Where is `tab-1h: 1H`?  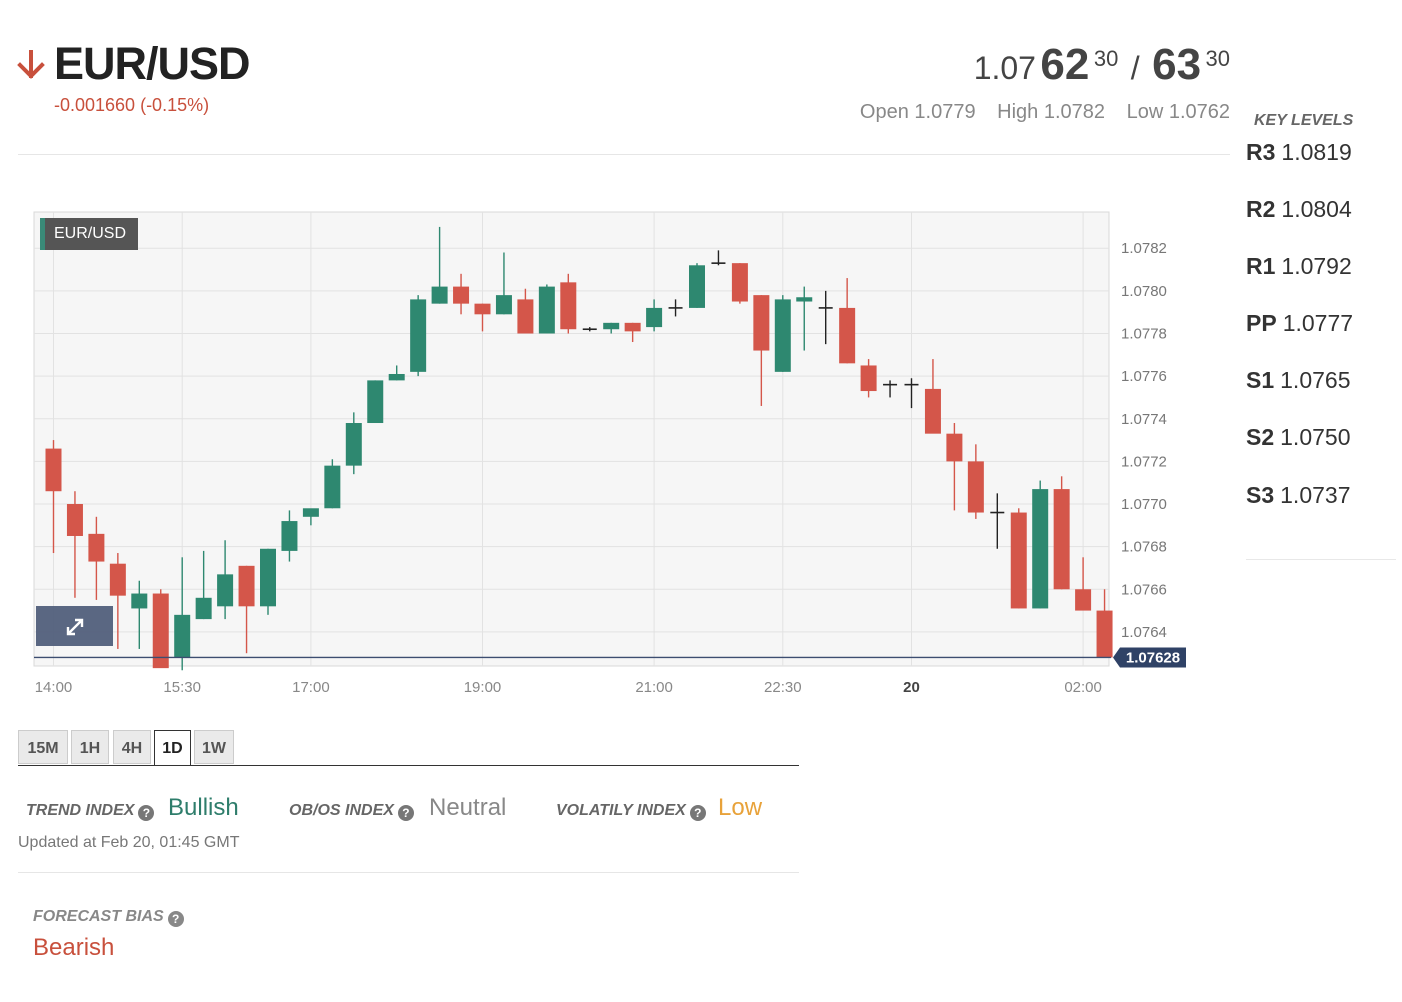 tab-1h: 1H is located at coordinates (90, 747).